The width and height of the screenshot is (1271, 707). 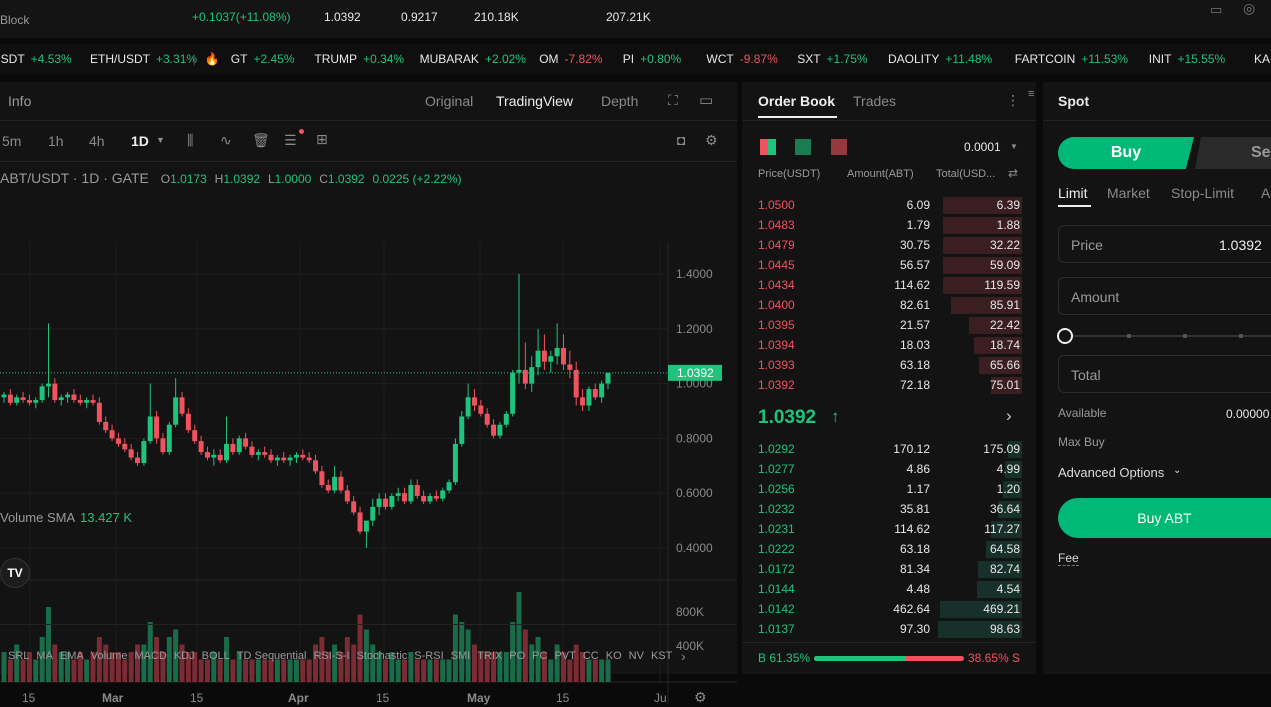 What do you see at coordinates (72, 656) in the screenshot?
I see `indicator-2: EMA` at bounding box center [72, 656].